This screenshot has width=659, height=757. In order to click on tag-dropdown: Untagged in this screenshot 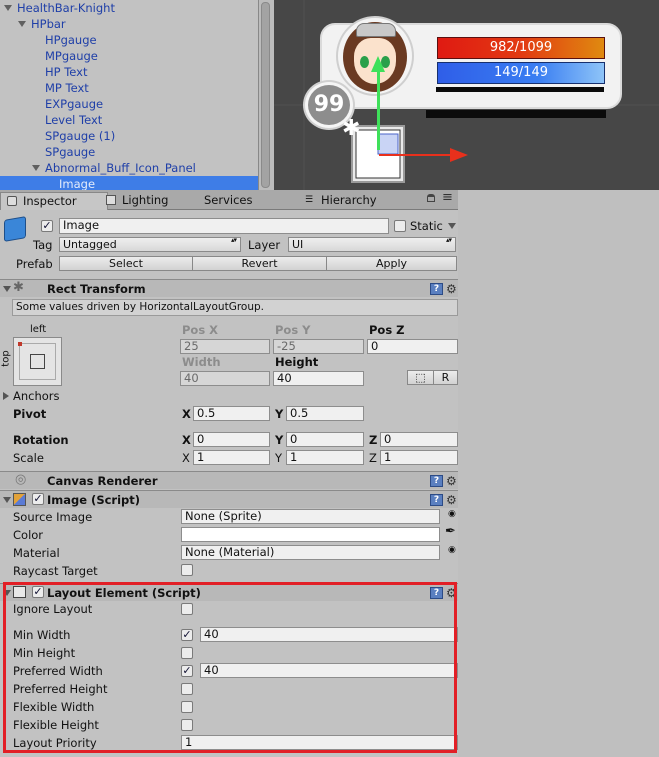, I will do `click(150, 244)`.